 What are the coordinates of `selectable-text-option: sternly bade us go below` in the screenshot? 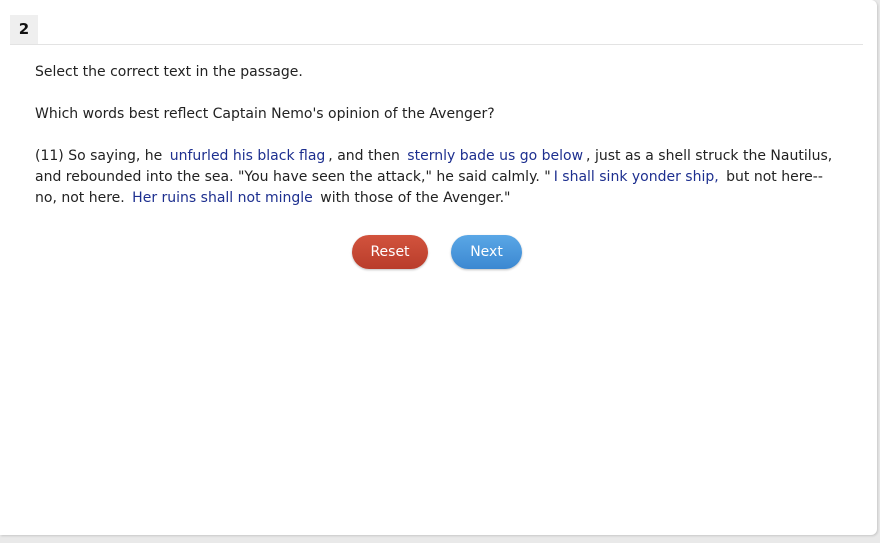 It's located at (495, 156).